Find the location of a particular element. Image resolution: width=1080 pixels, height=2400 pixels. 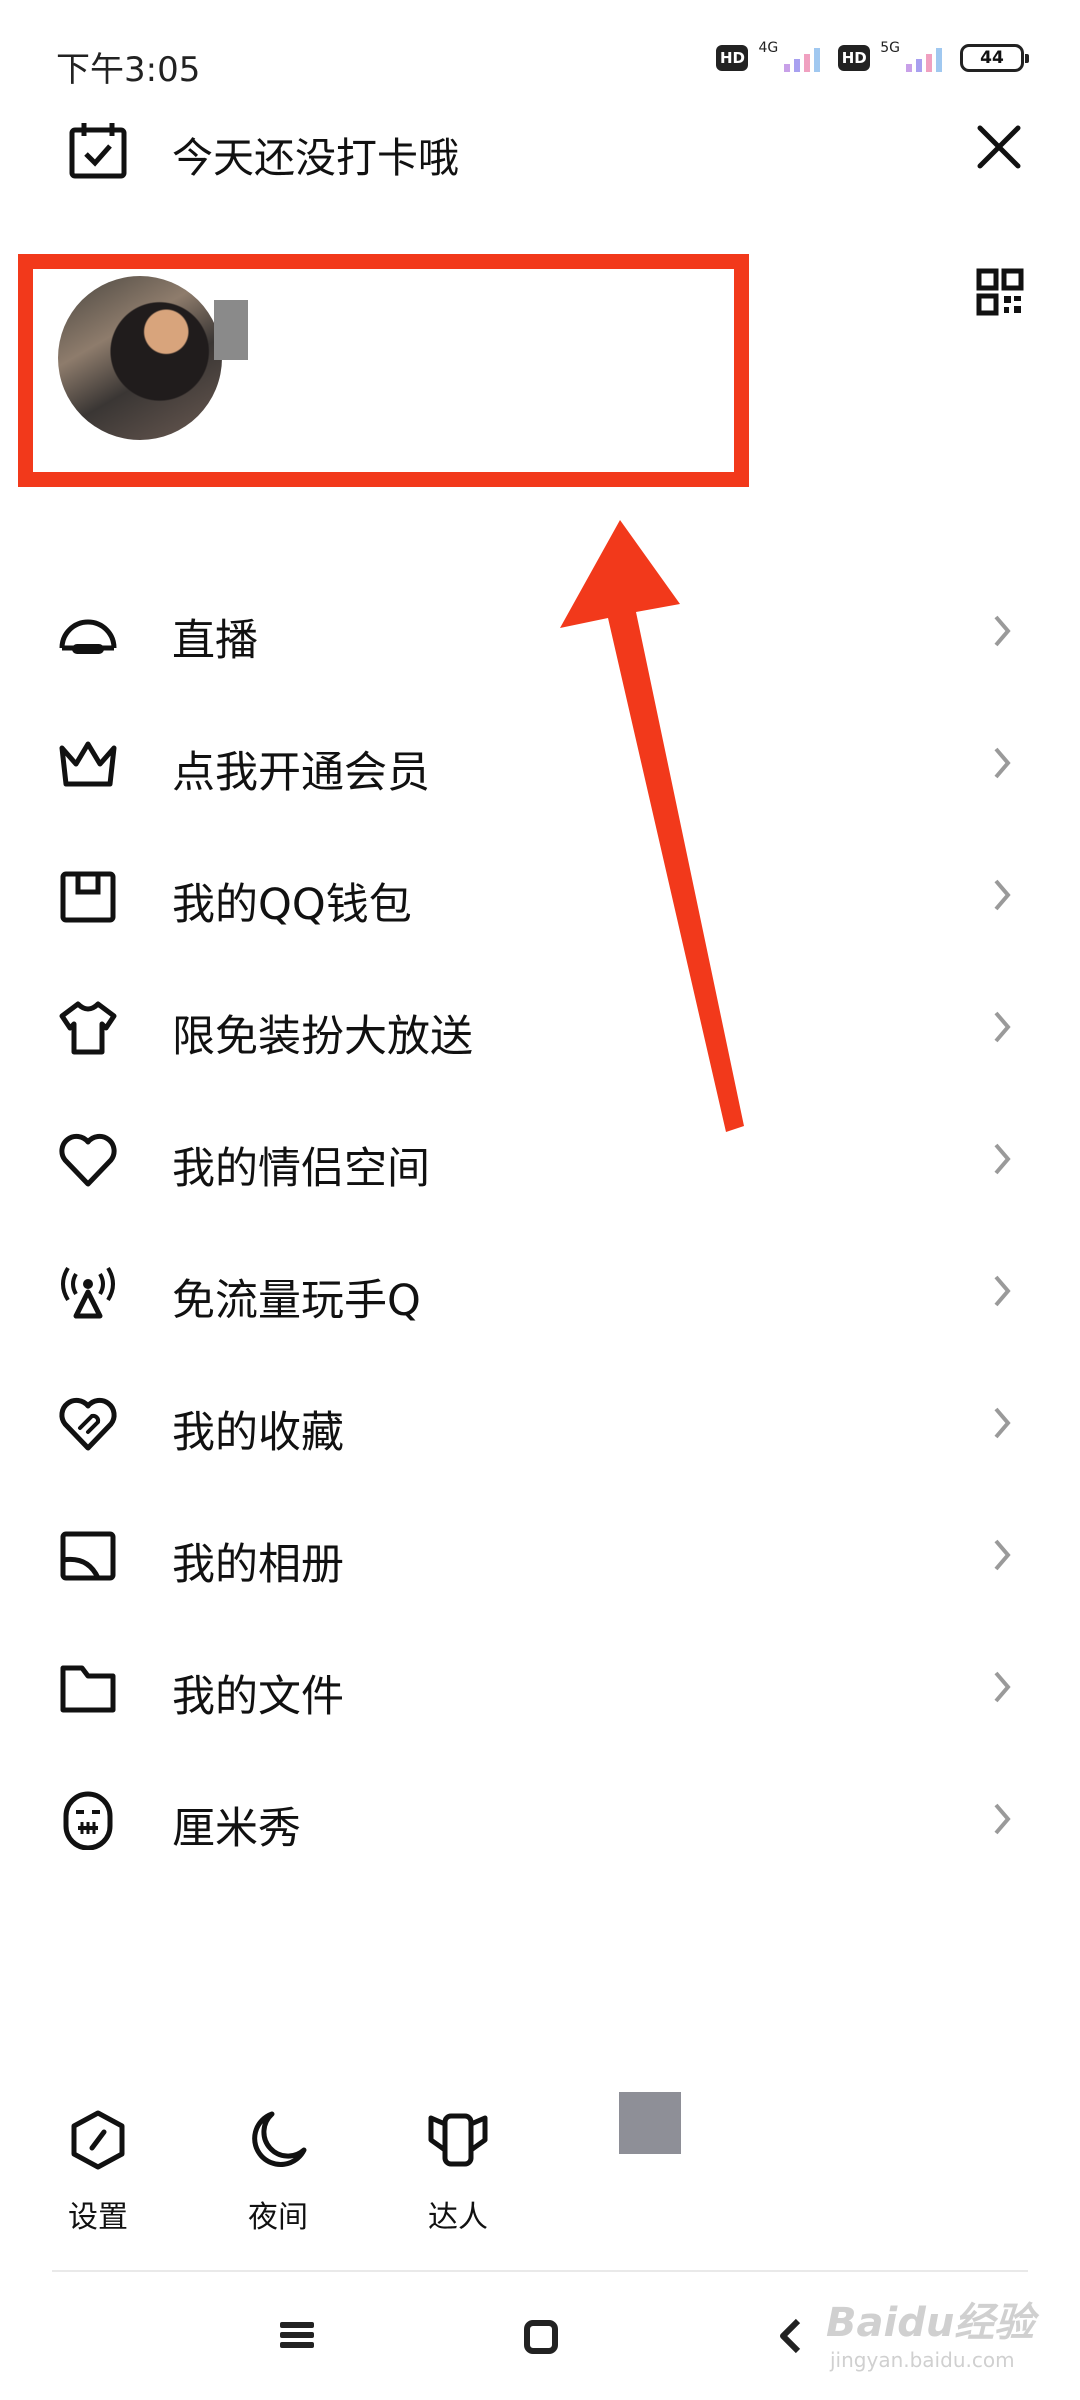

status-indicators: HD 4G HD 5G 44 is located at coordinates (872, 56).